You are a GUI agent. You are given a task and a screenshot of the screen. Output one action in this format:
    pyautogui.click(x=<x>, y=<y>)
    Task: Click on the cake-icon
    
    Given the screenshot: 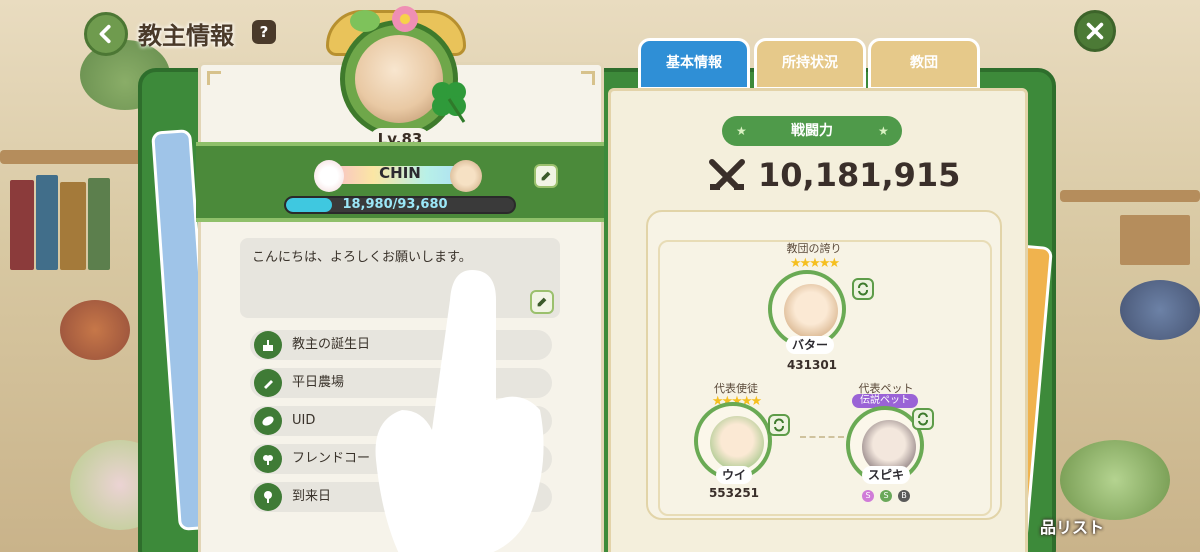 What is the action you would take?
    pyautogui.click(x=268, y=345)
    